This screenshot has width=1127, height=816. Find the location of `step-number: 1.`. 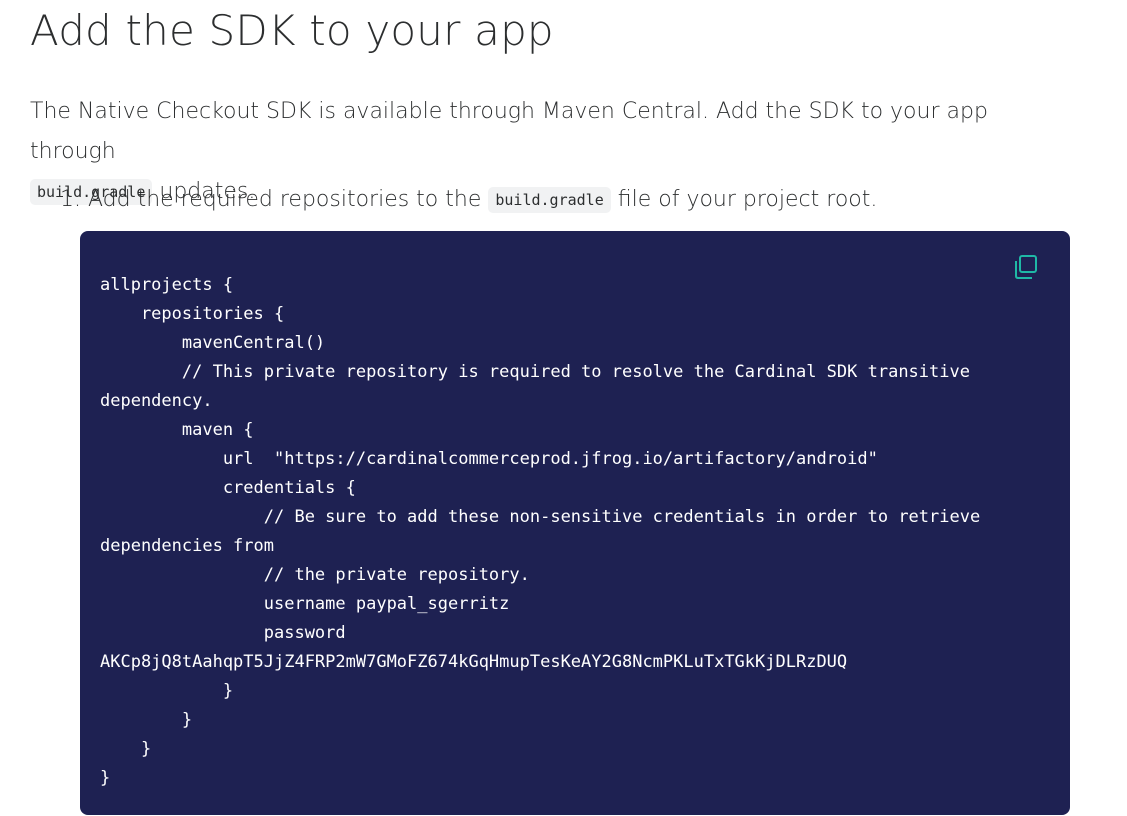

step-number: 1. is located at coordinates (70, 199).